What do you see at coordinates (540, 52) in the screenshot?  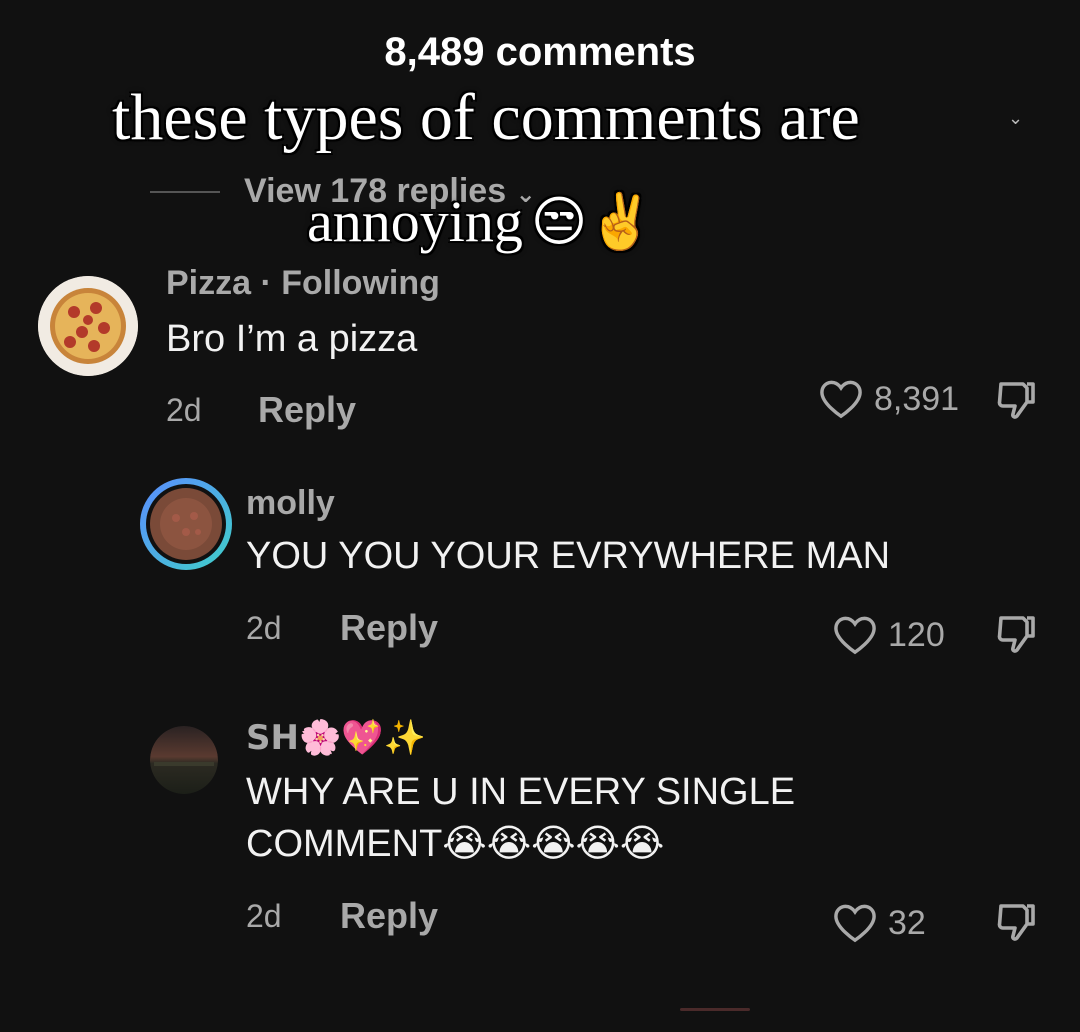 I see `comments-count: 8,489 comments` at bounding box center [540, 52].